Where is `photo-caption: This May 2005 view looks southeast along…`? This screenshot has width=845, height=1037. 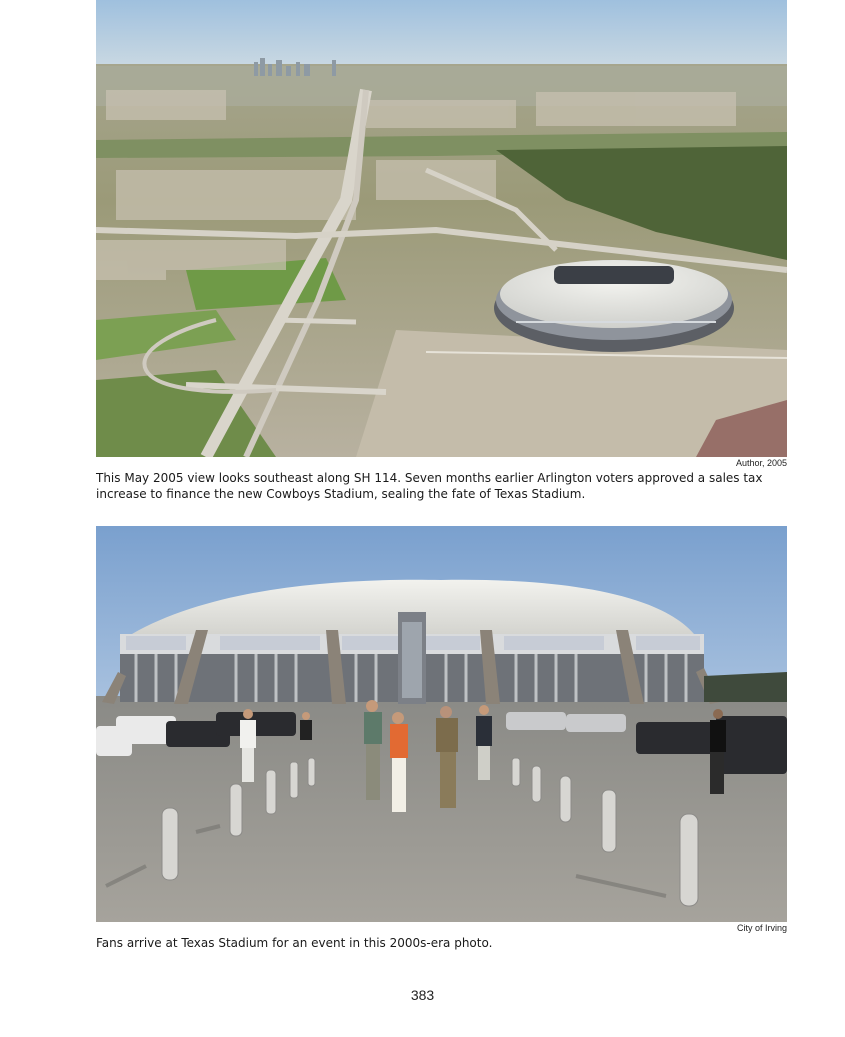 photo-caption: This May 2005 view looks southeast along… is located at coordinates (429, 486).